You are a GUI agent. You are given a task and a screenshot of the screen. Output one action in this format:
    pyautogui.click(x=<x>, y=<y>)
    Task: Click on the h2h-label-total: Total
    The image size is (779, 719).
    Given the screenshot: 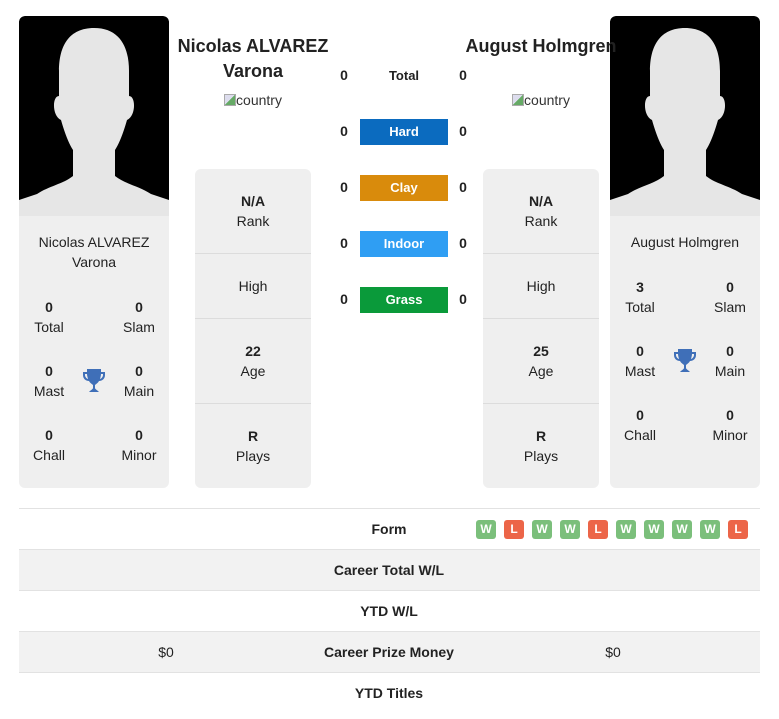 What is the action you would take?
    pyautogui.click(x=404, y=75)
    